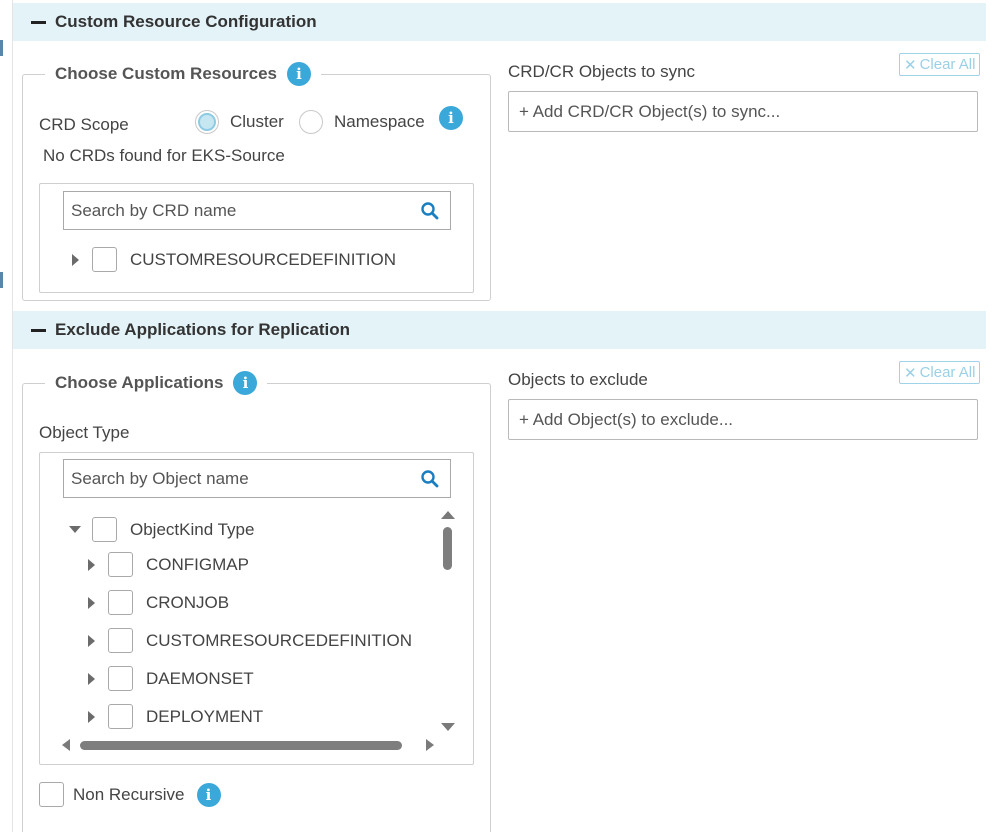 The height and width of the screenshot is (832, 996). What do you see at coordinates (66, 745) in the screenshot?
I see `scroll-left-arrow-icon` at bounding box center [66, 745].